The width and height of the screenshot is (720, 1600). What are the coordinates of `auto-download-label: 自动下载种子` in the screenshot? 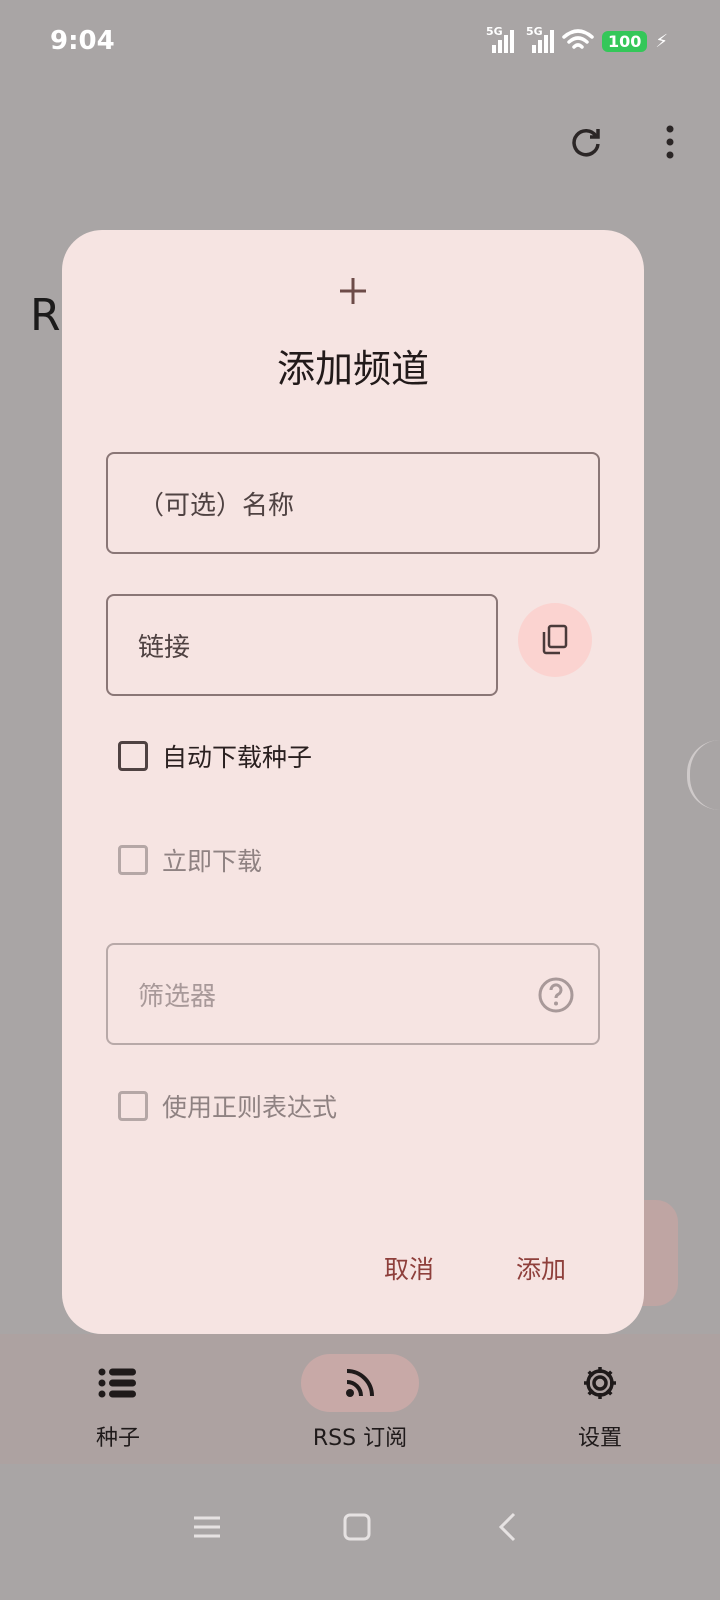 It's located at (237, 757).